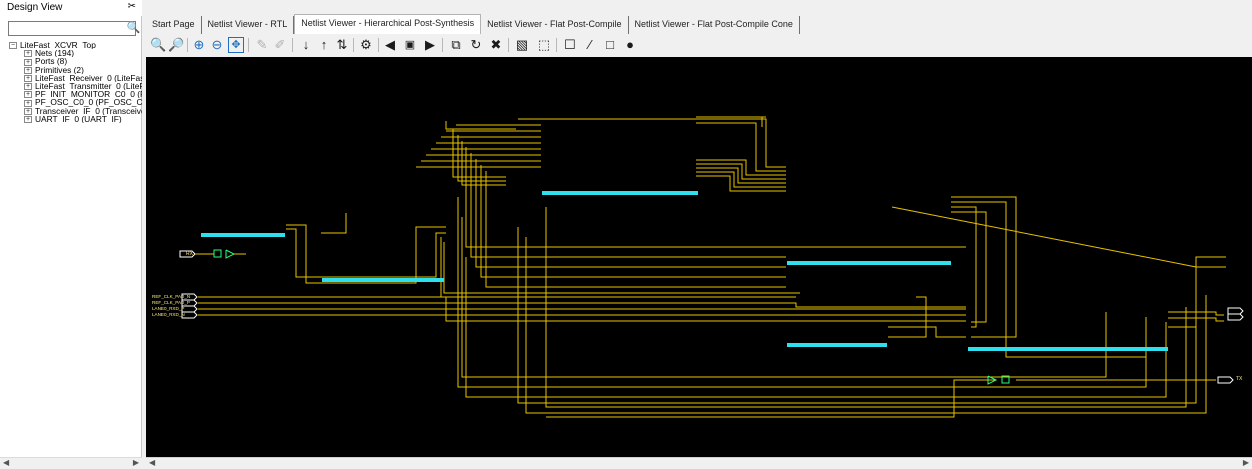 The height and width of the screenshot is (469, 1252). I want to click on line-icon: ∕, so click(590, 45).